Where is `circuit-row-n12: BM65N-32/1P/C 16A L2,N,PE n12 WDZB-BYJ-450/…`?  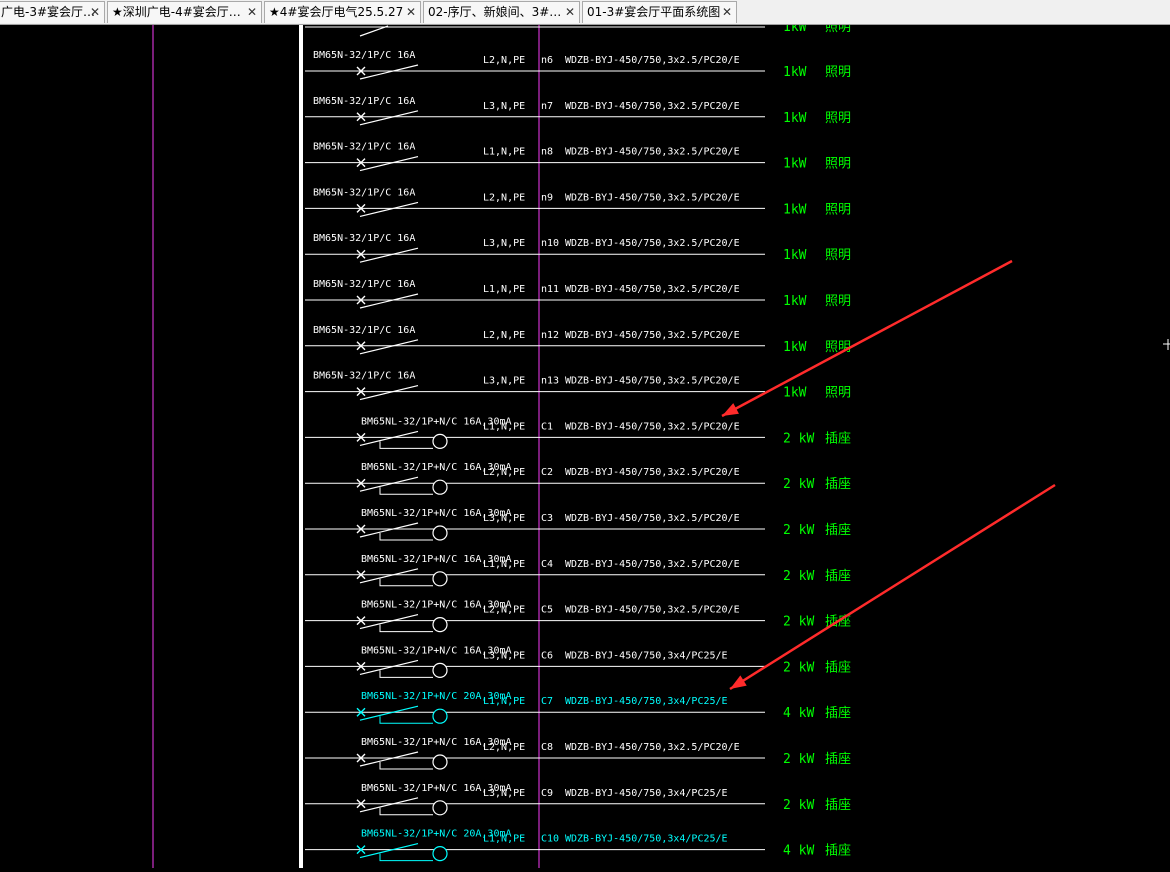
circuit-row-n12: BM65N-32/1P/C 16A L2,N,PE n12 WDZB-BYJ-450/… is located at coordinates (578, 340).